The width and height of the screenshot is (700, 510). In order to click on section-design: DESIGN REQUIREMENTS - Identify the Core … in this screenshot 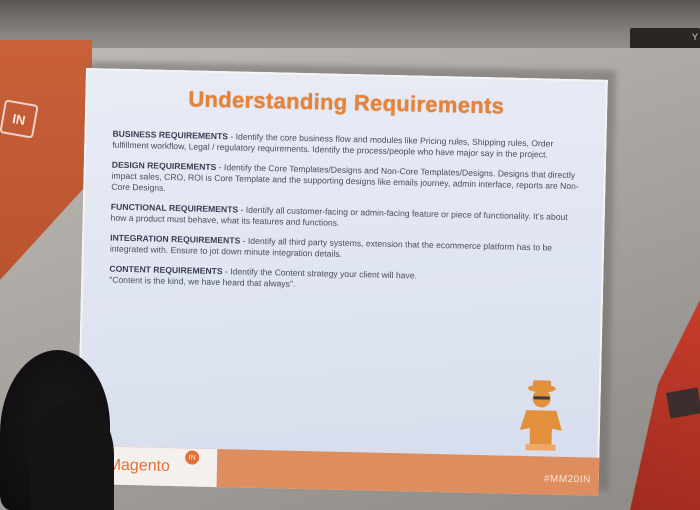, I will do `click(346, 182)`.